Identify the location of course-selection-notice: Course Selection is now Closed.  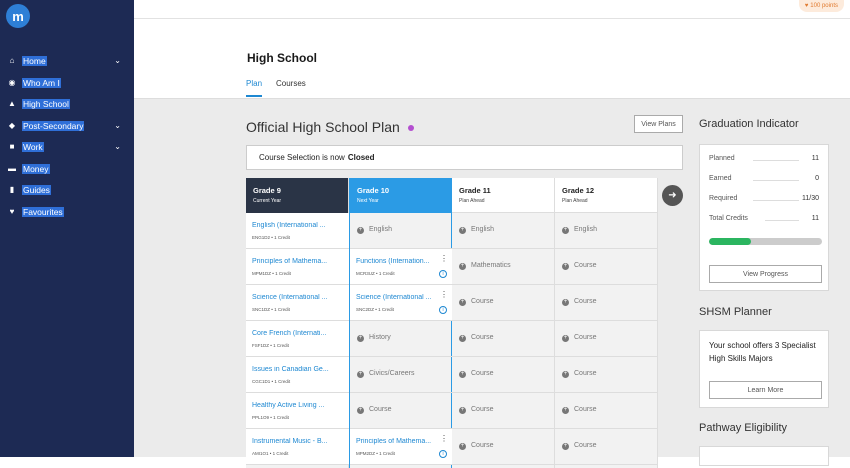
(464, 157).